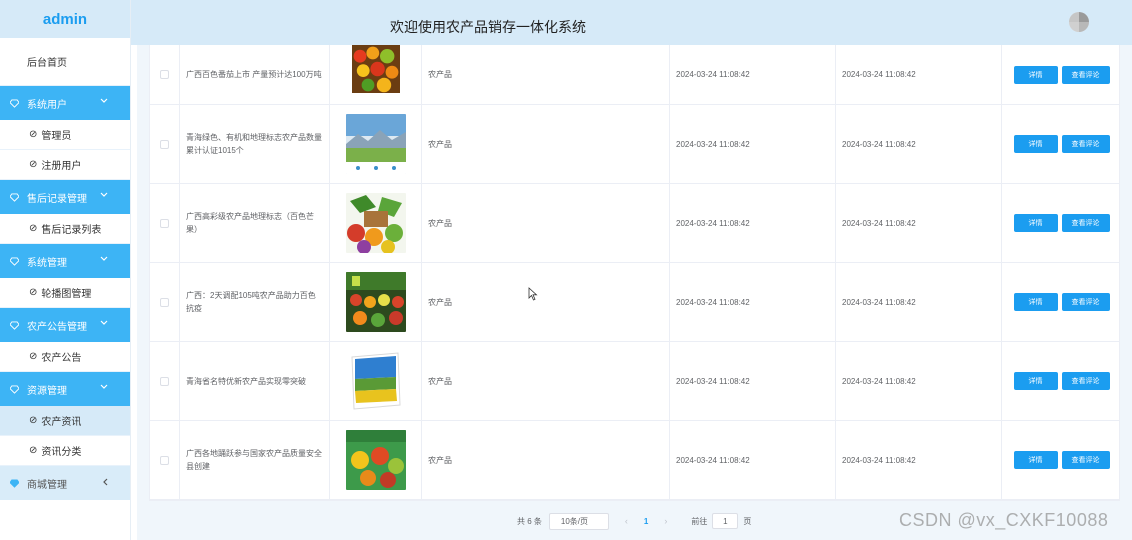 This screenshot has width=1132, height=540. I want to click on menu-group-label: 商城管理, so click(47, 485).